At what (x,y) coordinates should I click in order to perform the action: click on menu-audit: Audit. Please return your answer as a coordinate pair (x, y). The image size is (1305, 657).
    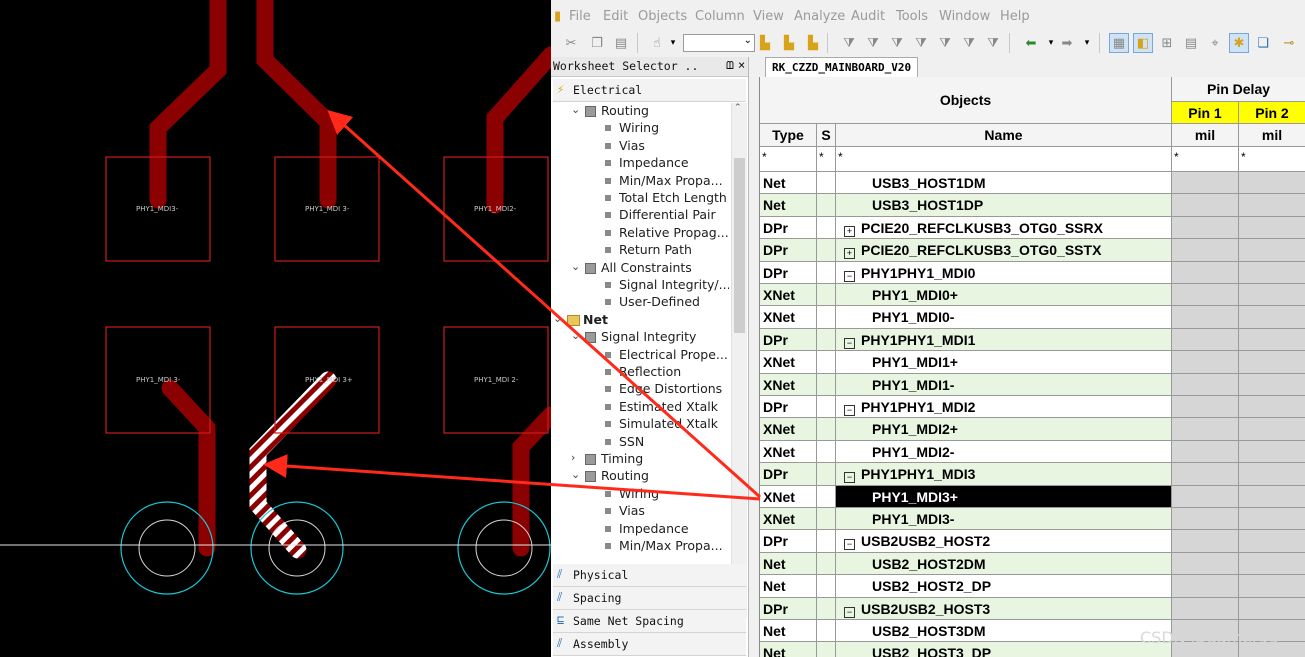
    Looking at the image, I should click on (868, 16).